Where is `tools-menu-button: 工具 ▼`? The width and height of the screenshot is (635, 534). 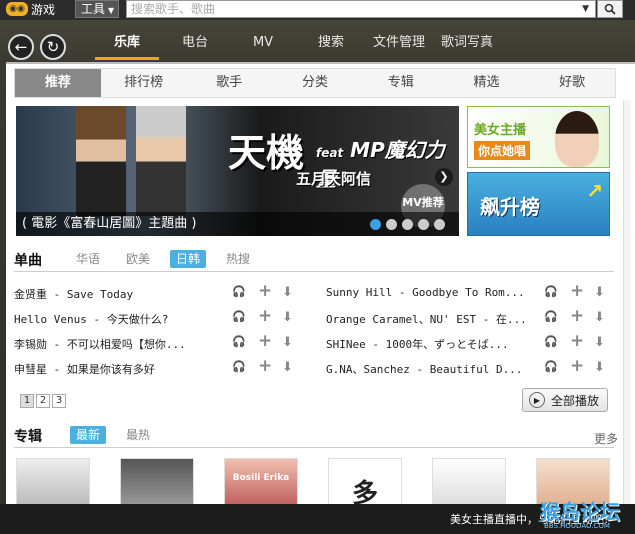 tools-menu-button: 工具 ▼ is located at coordinates (97, 9).